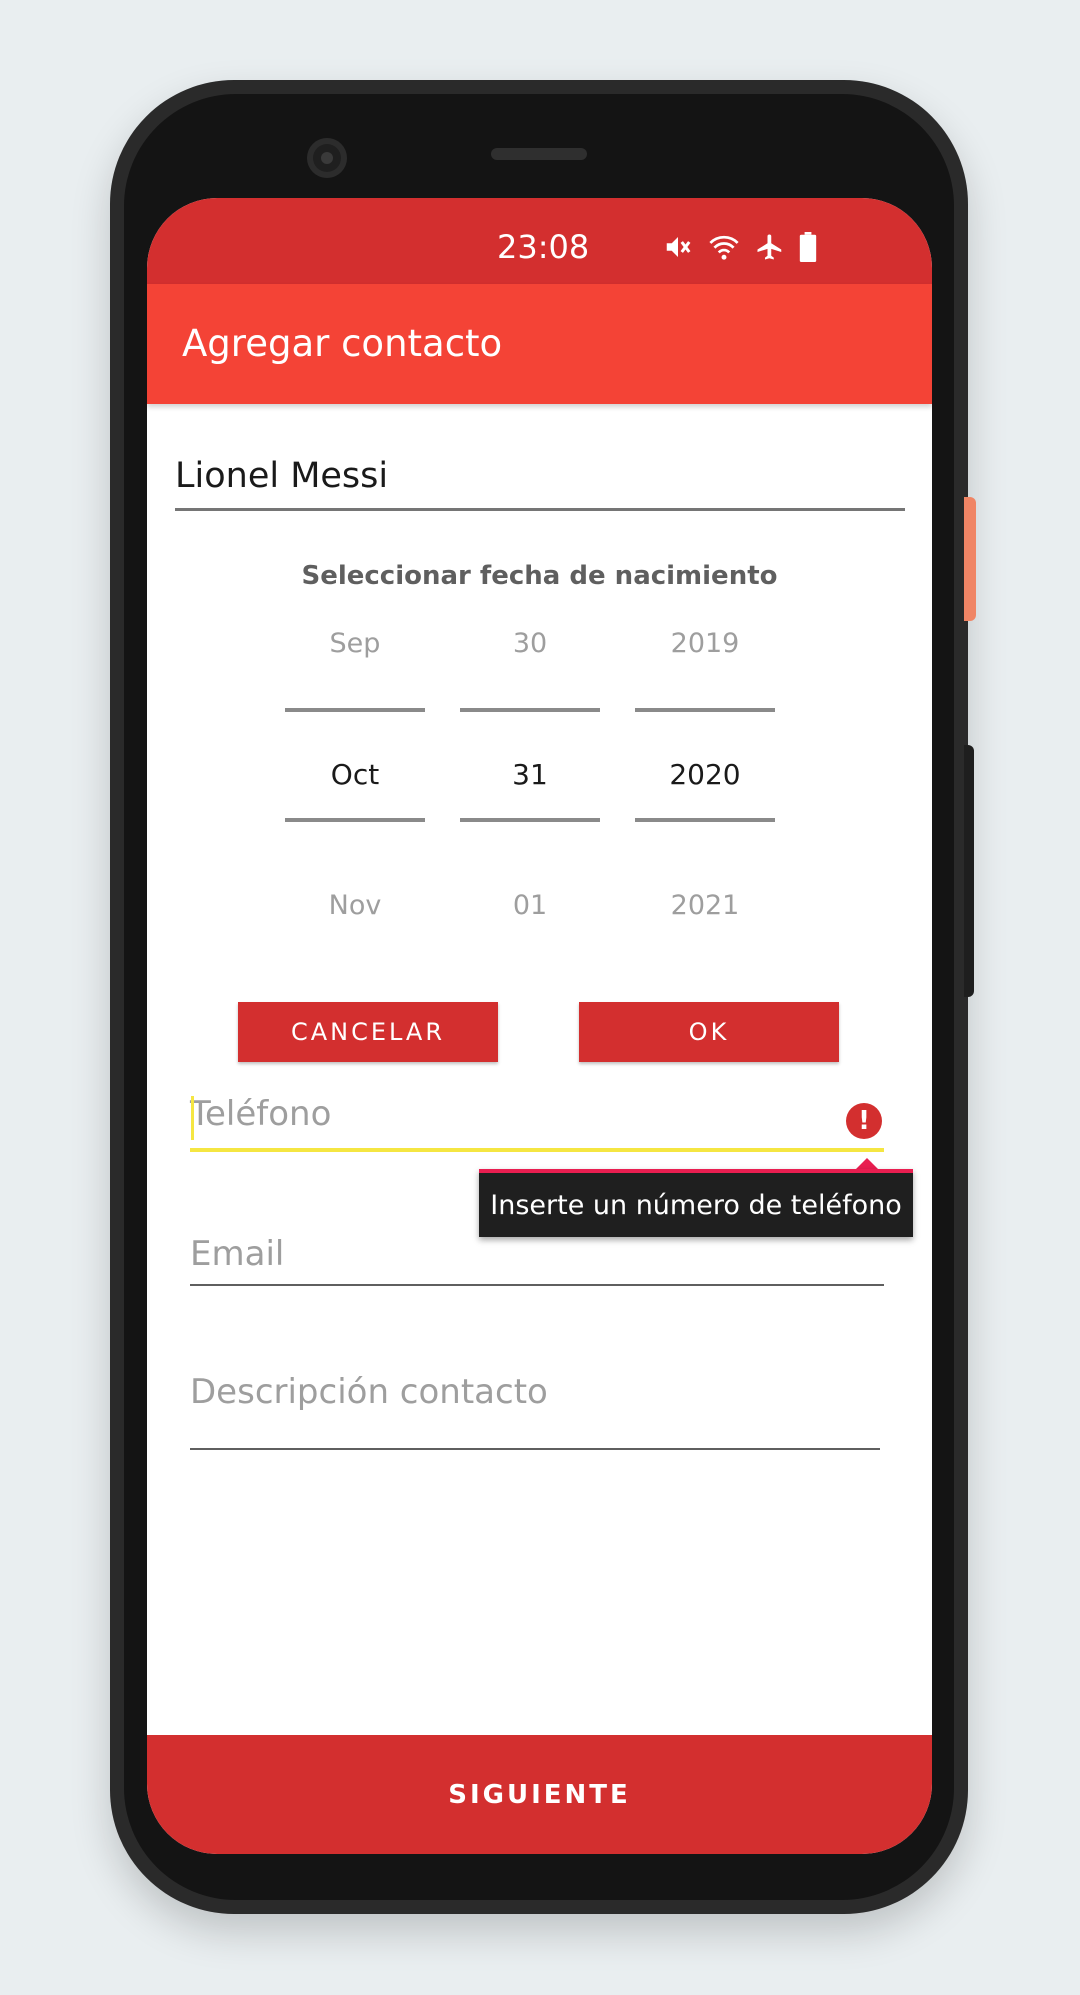 The width and height of the screenshot is (1080, 1995). I want to click on day-next: 01, so click(530, 905).